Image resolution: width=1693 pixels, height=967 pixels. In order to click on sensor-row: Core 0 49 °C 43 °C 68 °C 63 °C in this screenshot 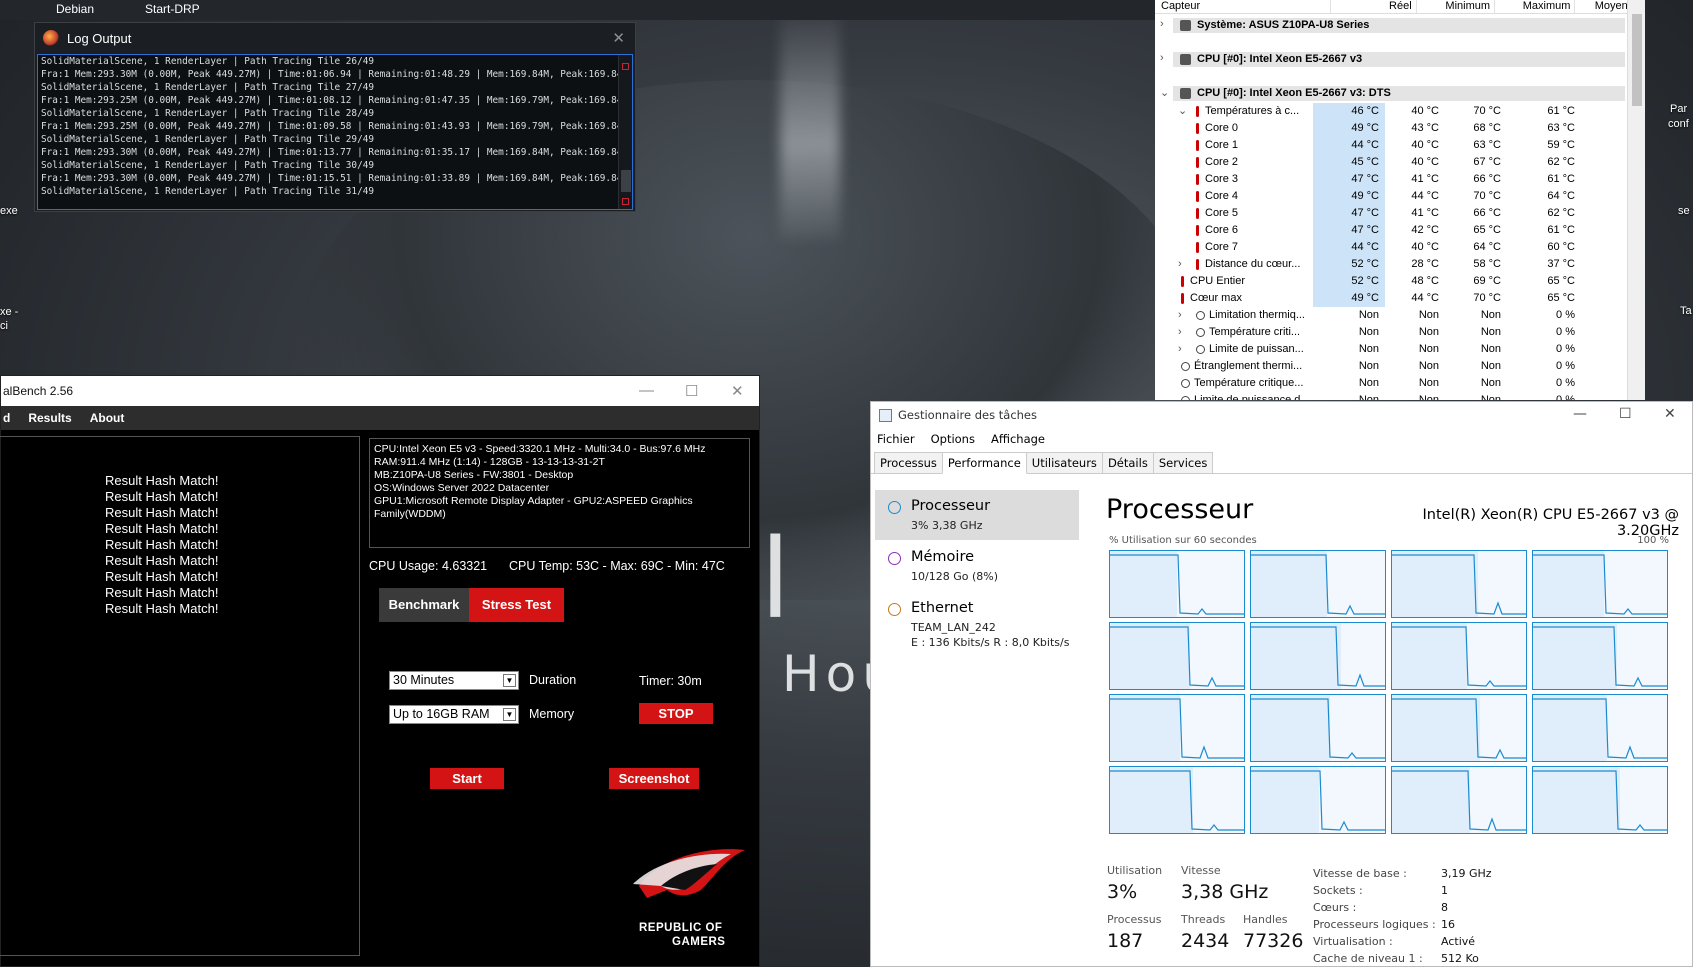, I will do `click(1390, 128)`.